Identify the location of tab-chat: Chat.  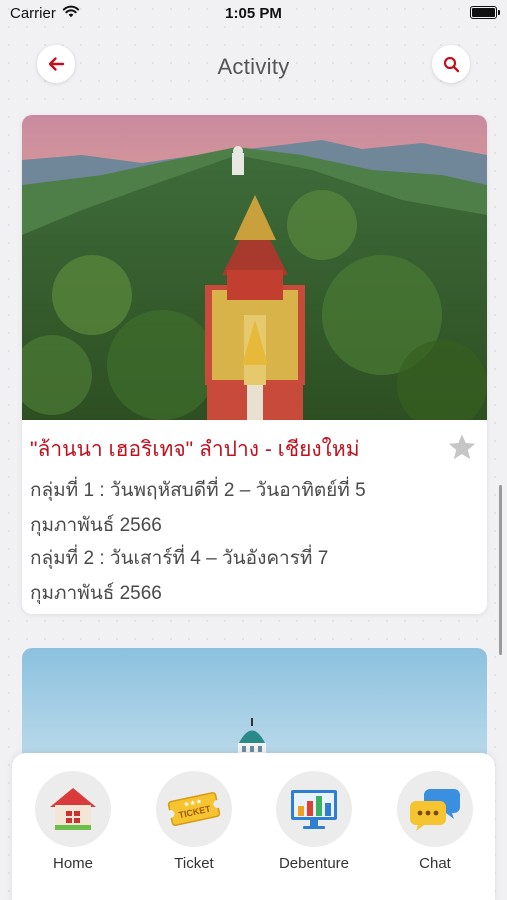
(435, 821).